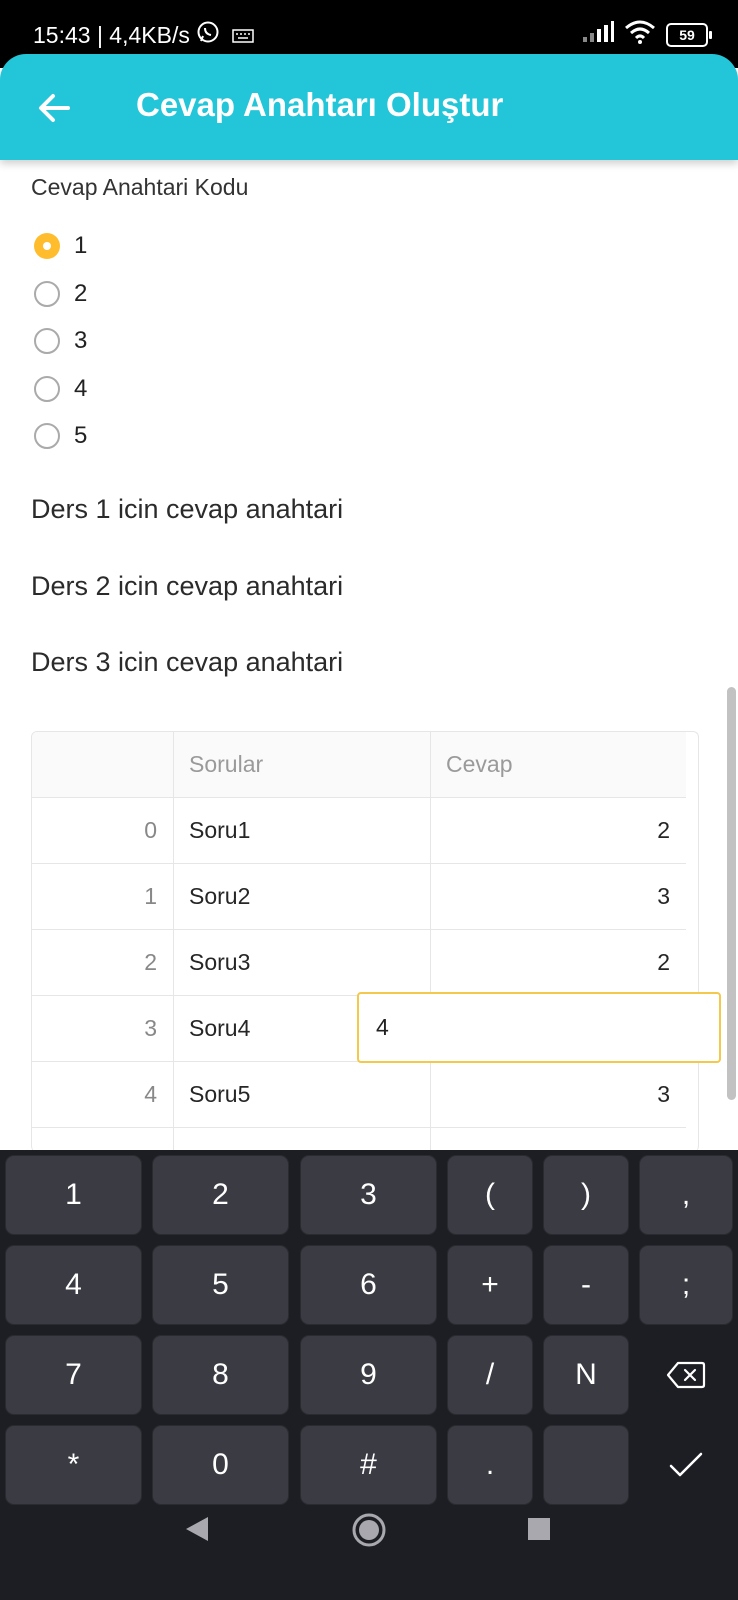 The width and height of the screenshot is (738, 1600). What do you see at coordinates (73, 1195) in the screenshot?
I see `key-1: 1` at bounding box center [73, 1195].